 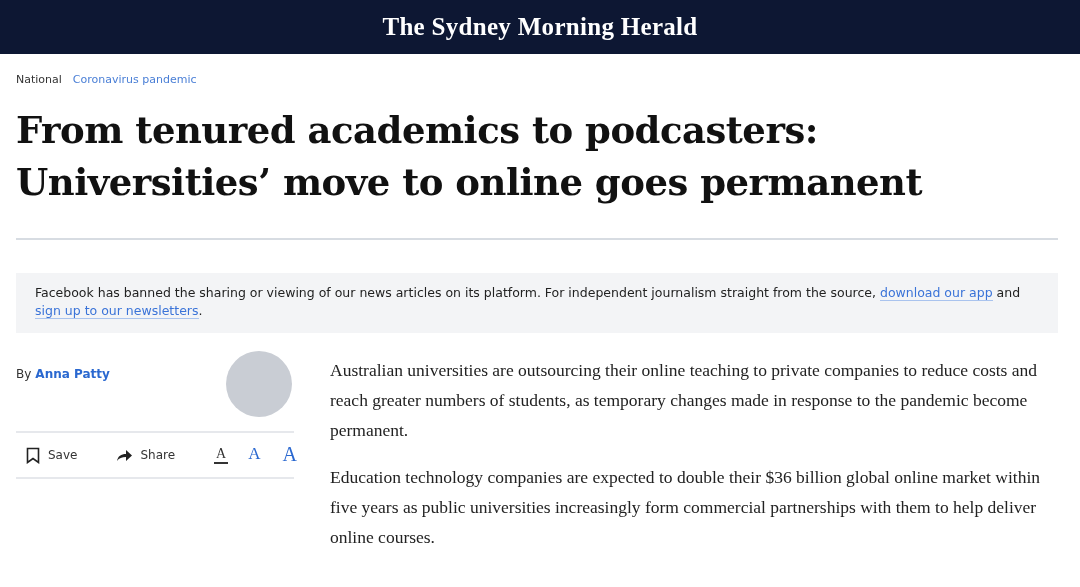 What do you see at coordinates (540, 27) in the screenshot?
I see `masthead-logo: The Sydney Morning Herald` at bounding box center [540, 27].